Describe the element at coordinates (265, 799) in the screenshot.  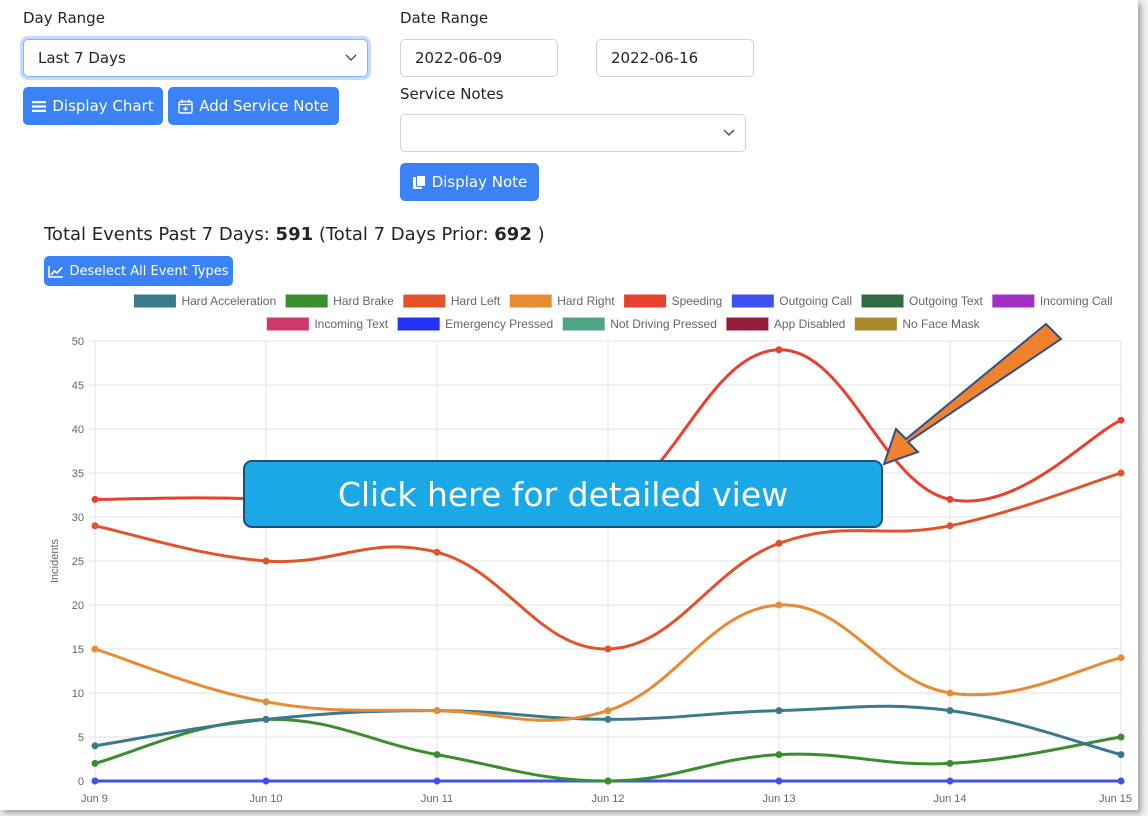
I see `x-tick-label: Jun 10` at that location.